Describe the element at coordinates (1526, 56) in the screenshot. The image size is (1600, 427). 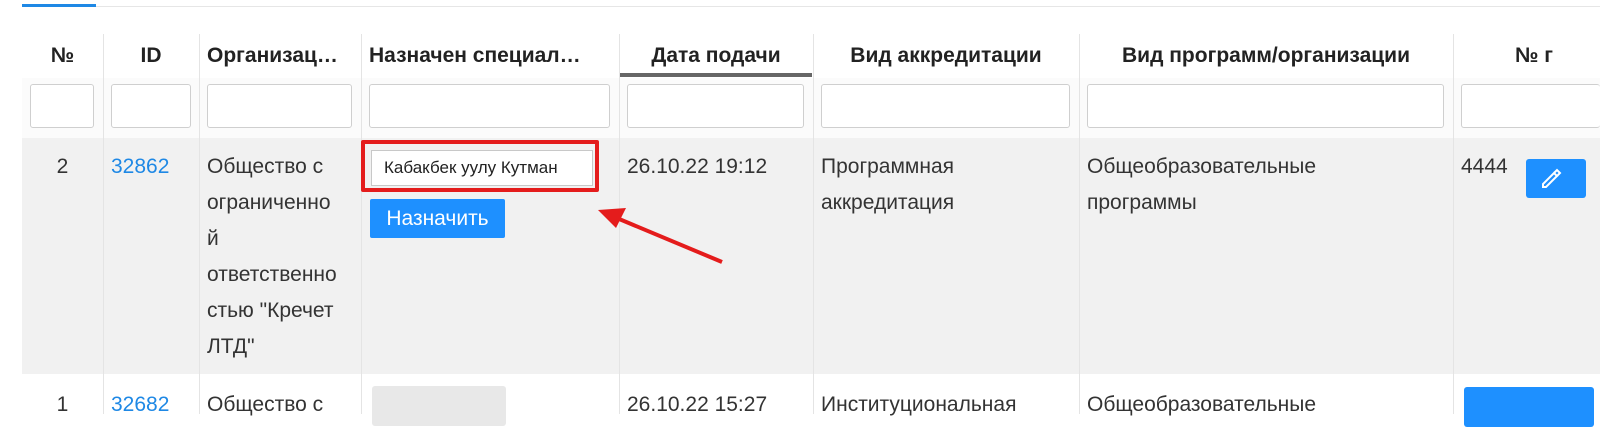
I see `column-header-number: № г` at that location.